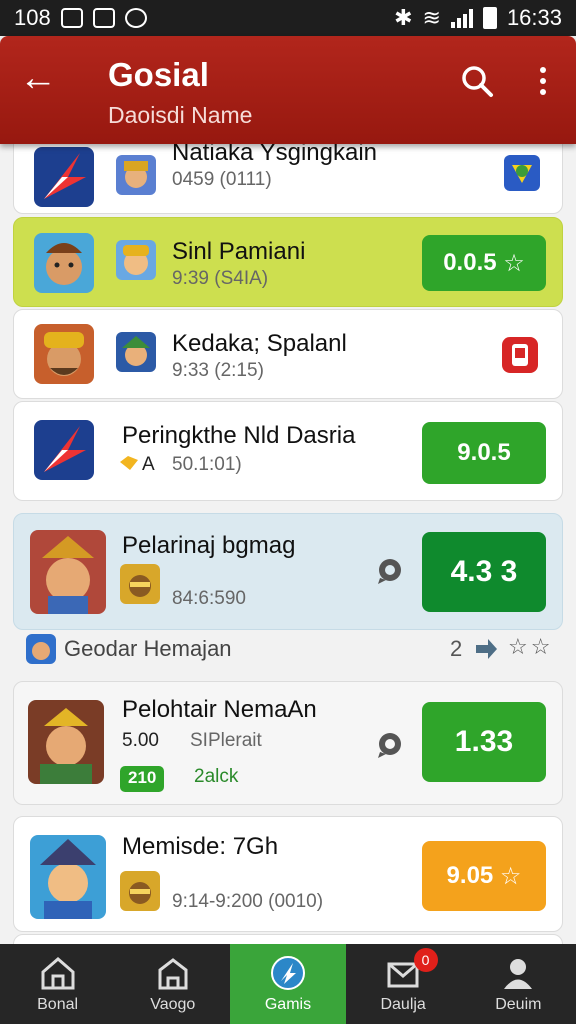  I want to click on tag-text: 2alck, so click(216, 776).